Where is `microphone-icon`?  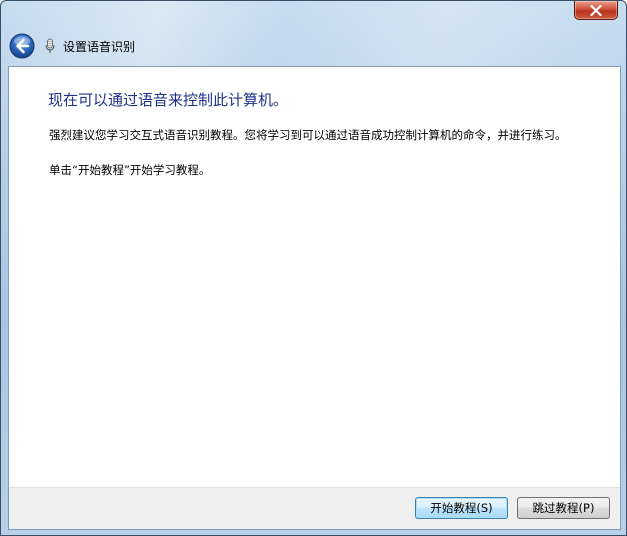 microphone-icon is located at coordinates (50, 46).